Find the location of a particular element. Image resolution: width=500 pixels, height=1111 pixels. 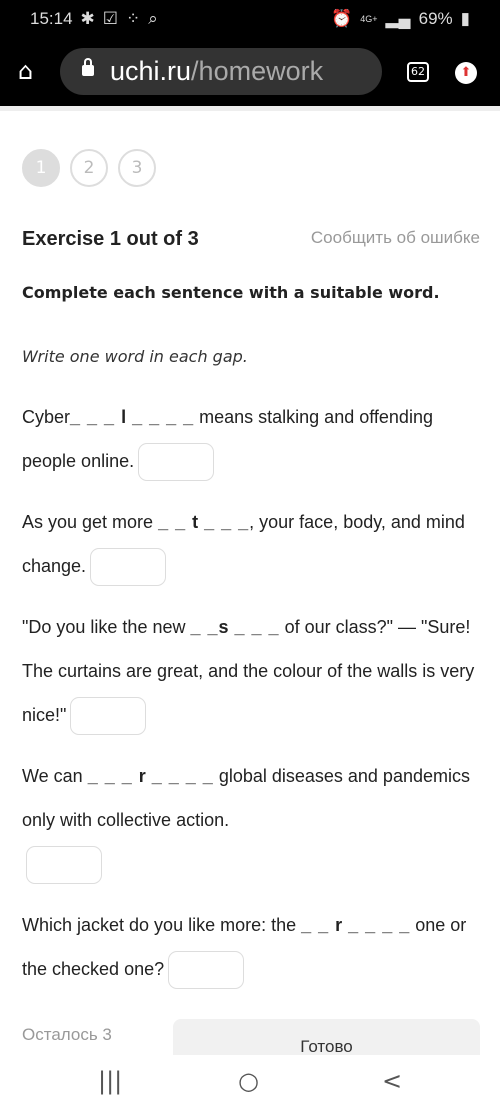

page-title: Exercise 1 out of 3 is located at coordinates (110, 239).